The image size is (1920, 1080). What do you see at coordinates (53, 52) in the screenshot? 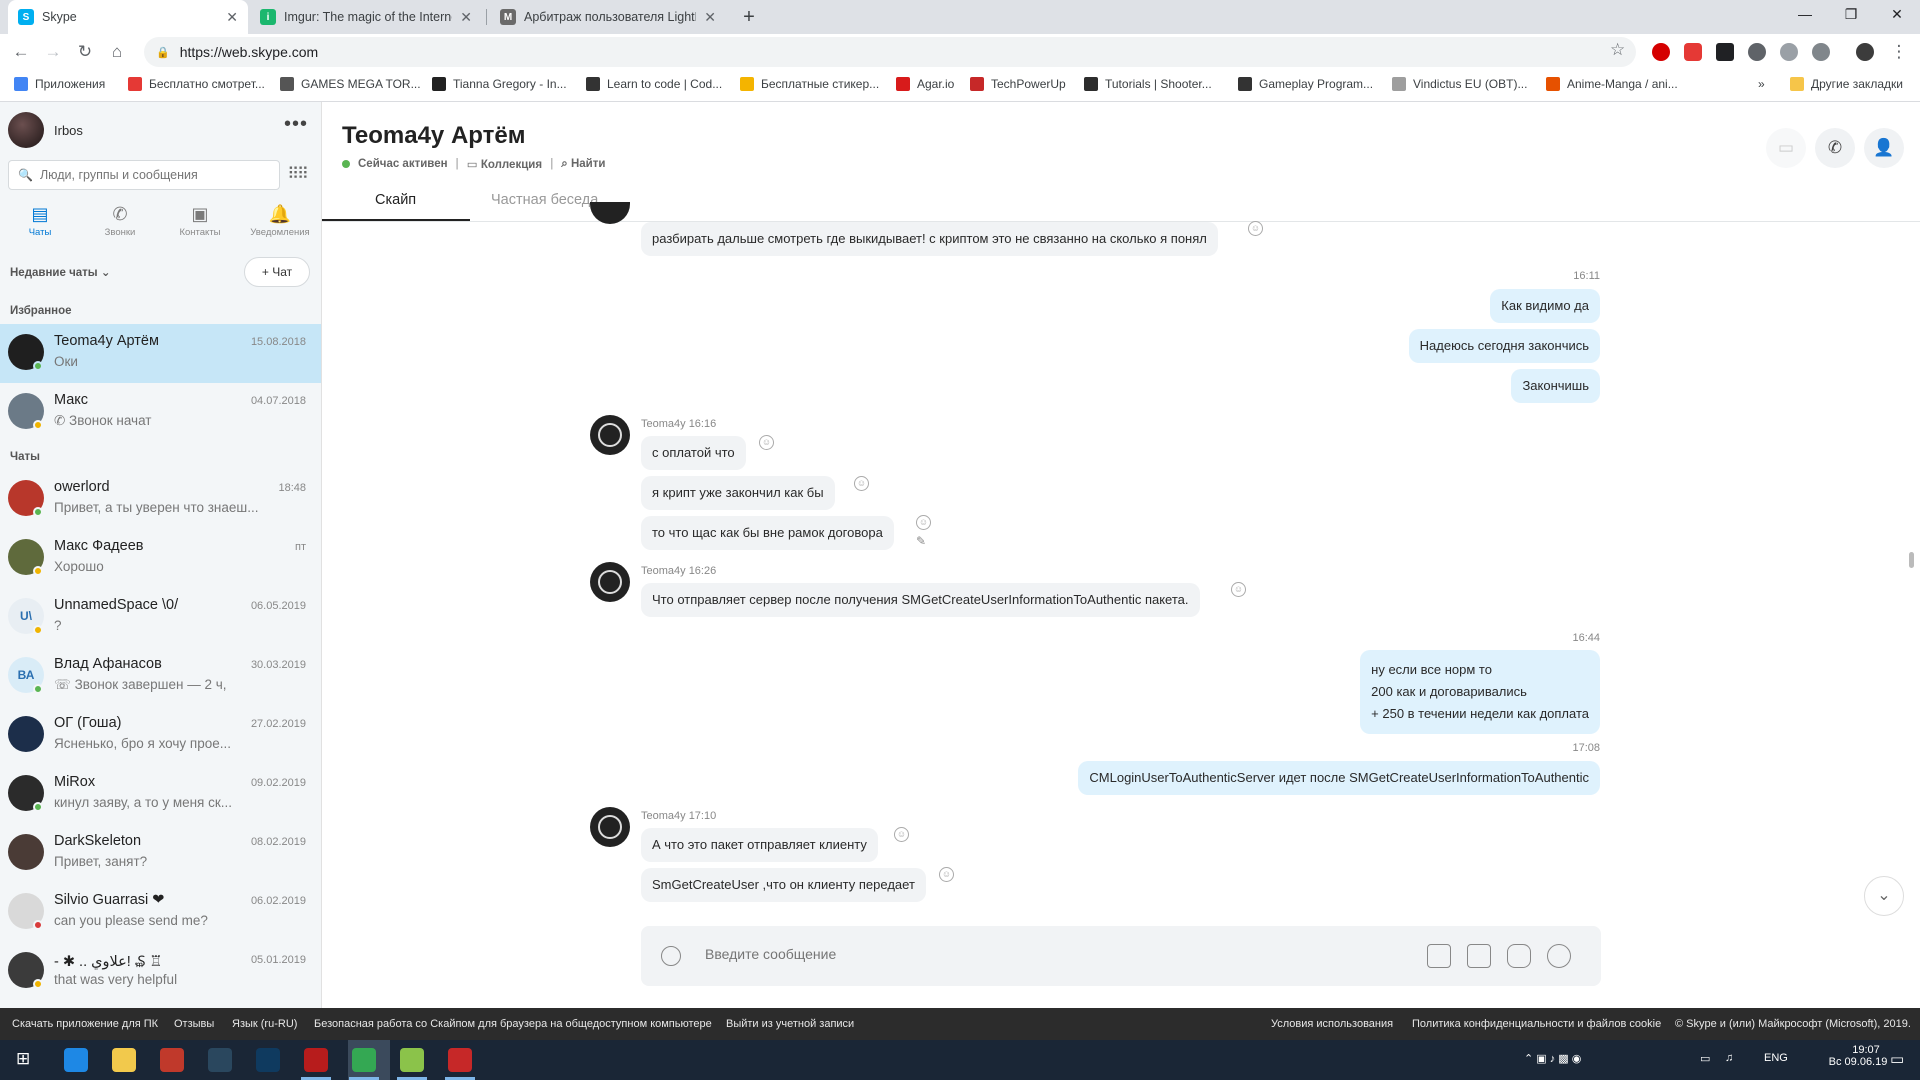
I see `forward-arrow-icon: →` at bounding box center [53, 52].